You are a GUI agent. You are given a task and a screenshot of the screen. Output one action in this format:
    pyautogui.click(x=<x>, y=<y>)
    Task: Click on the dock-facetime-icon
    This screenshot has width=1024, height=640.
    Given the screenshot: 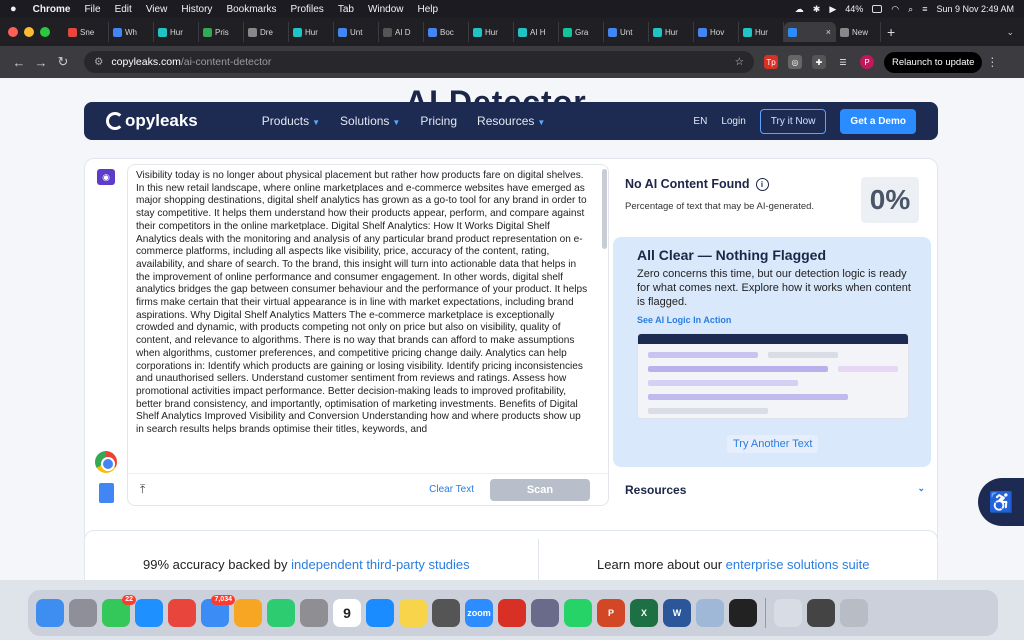 What is the action you would take?
    pyautogui.click(x=281, y=613)
    